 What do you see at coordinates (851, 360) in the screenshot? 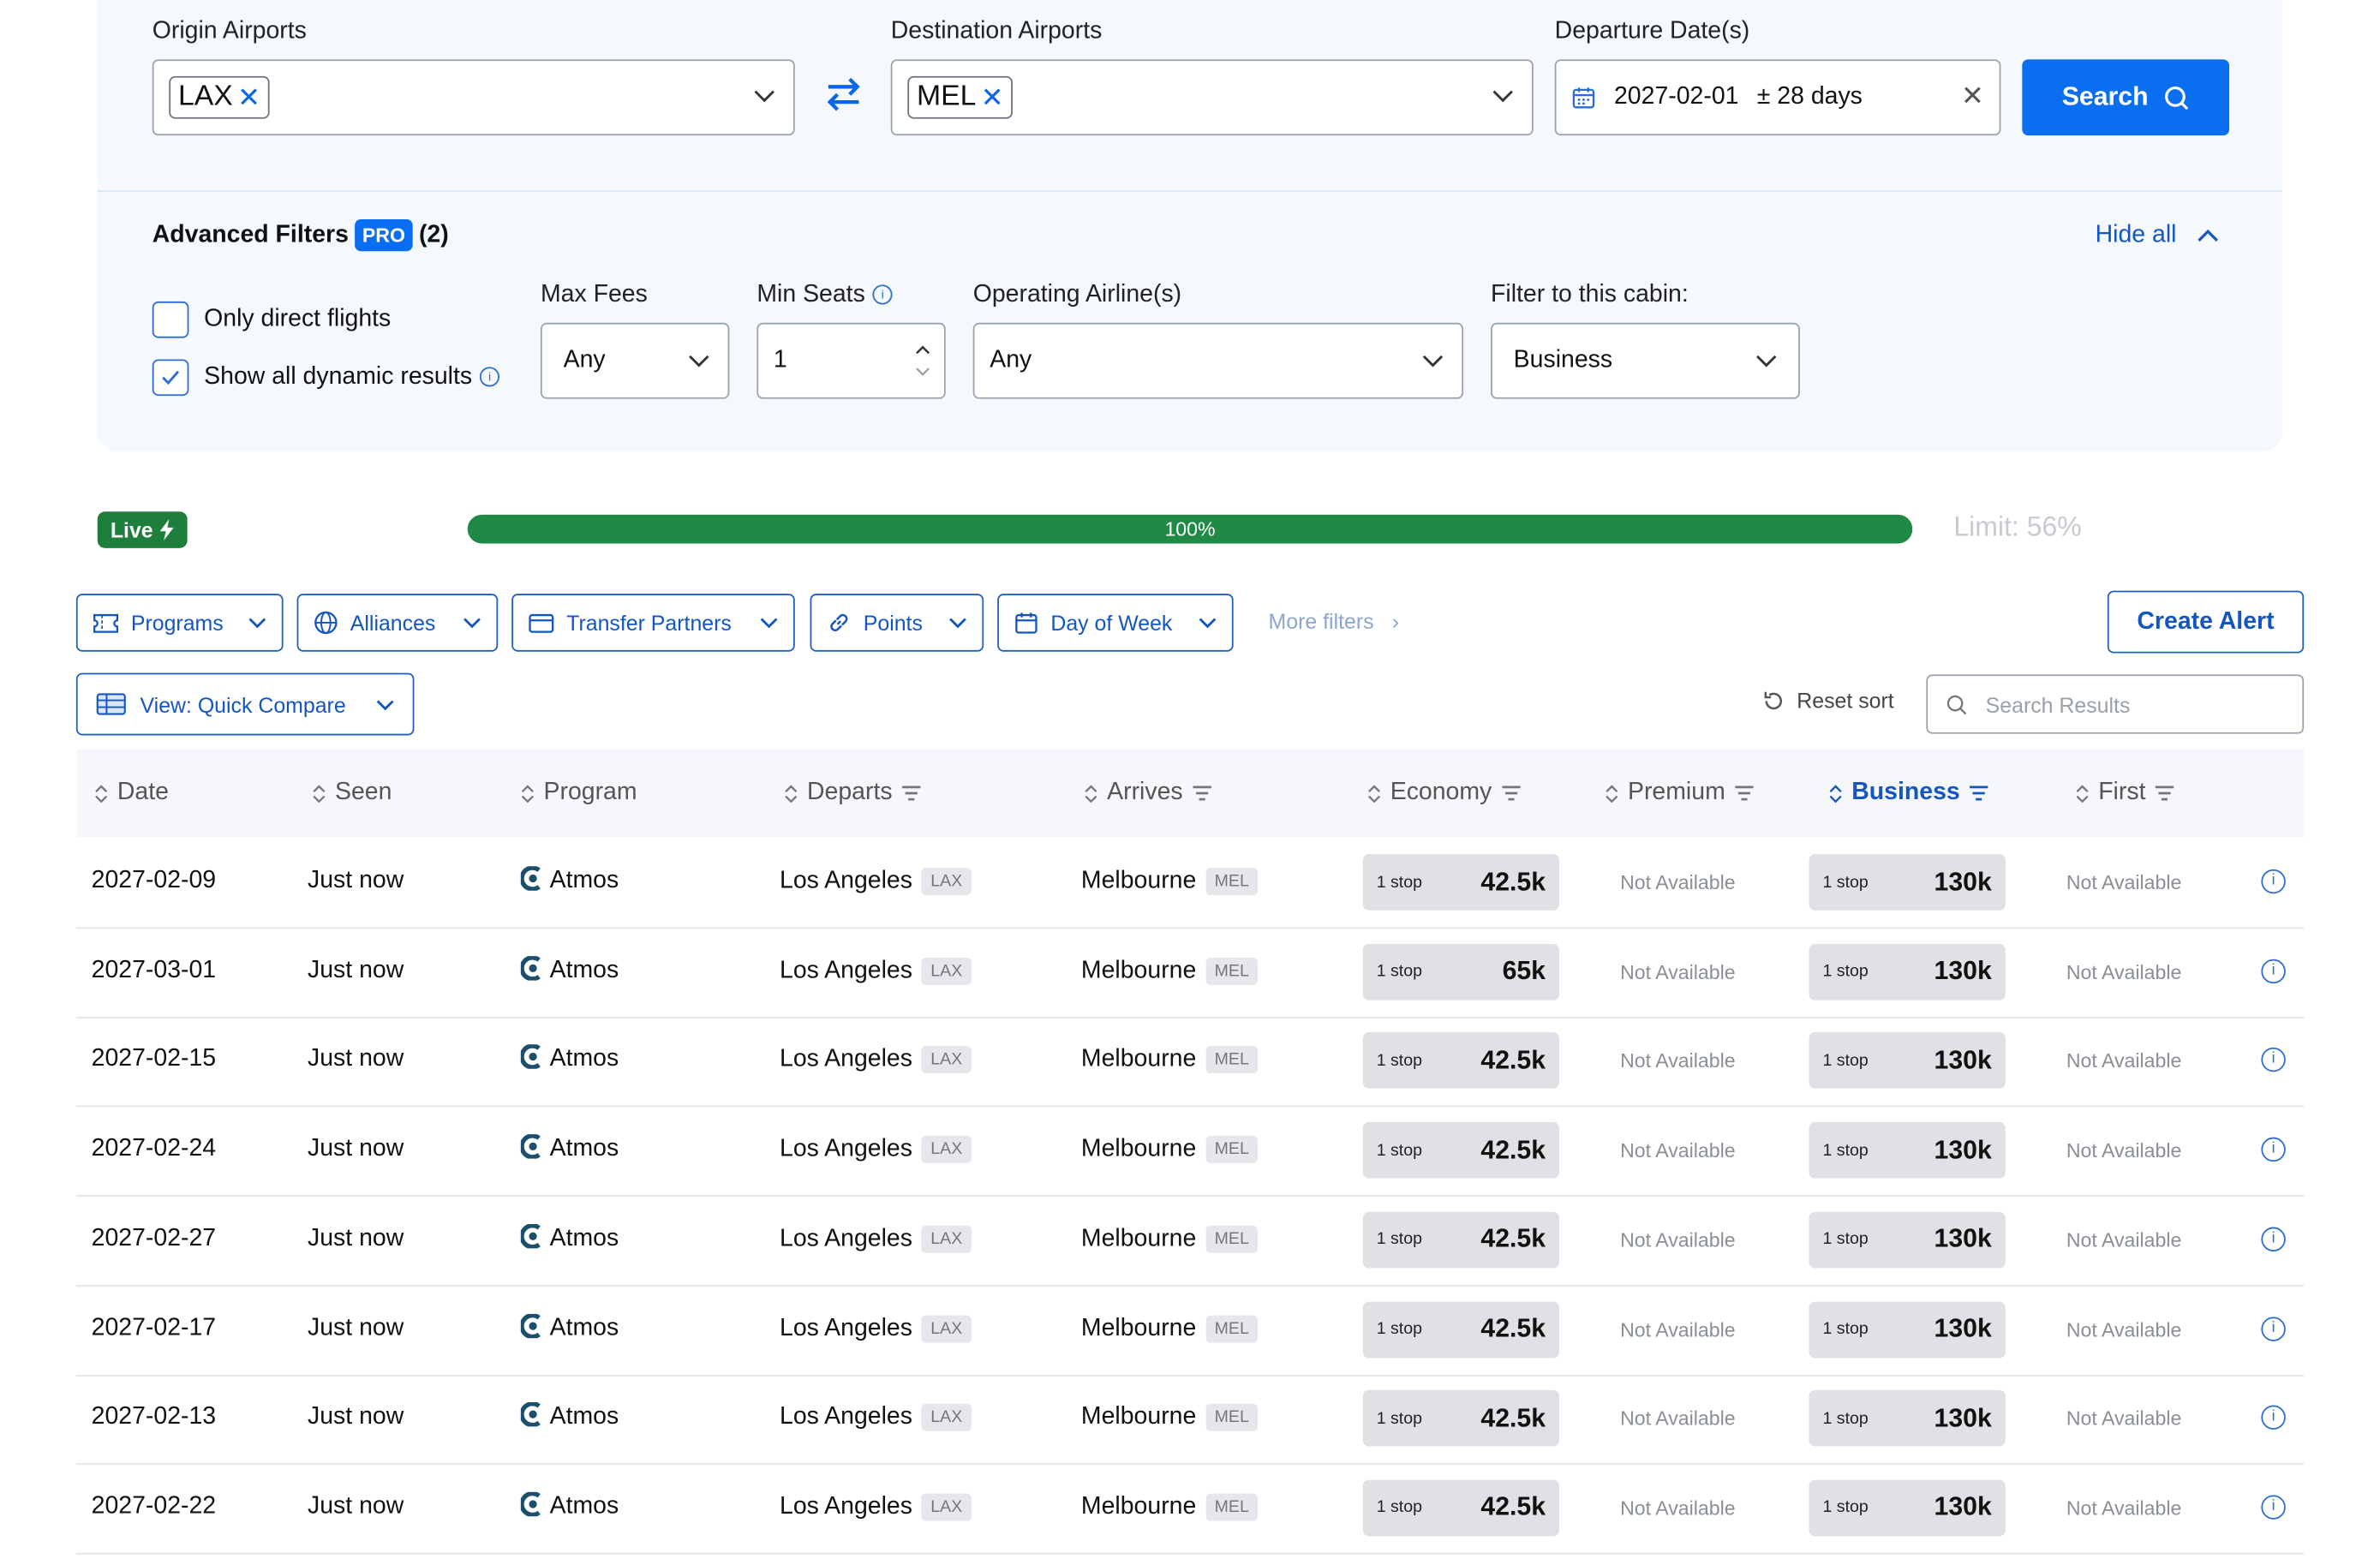
I see `min-seats-stepper: 1` at bounding box center [851, 360].